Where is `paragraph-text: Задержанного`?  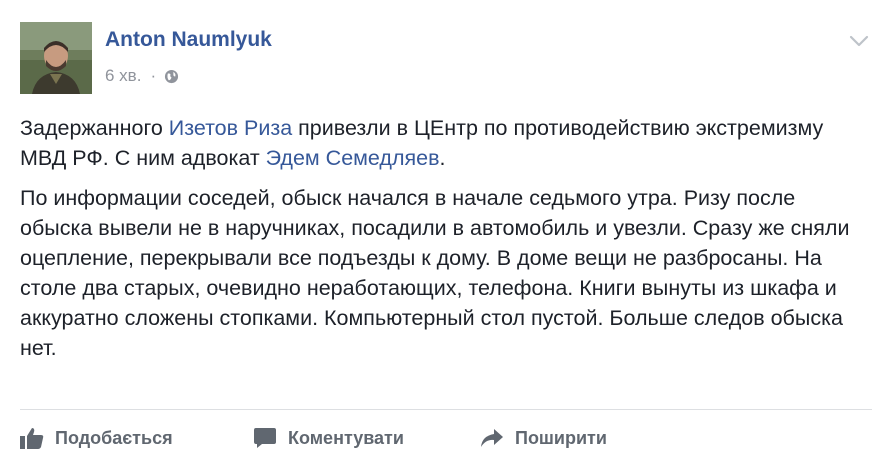
paragraph-text: Задержанного is located at coordinates (94, 128).